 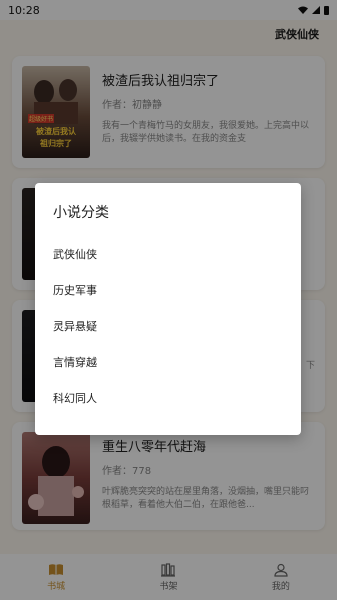 I want to click on category-option-romance: 言情穿越, so click(x=168, y=363).